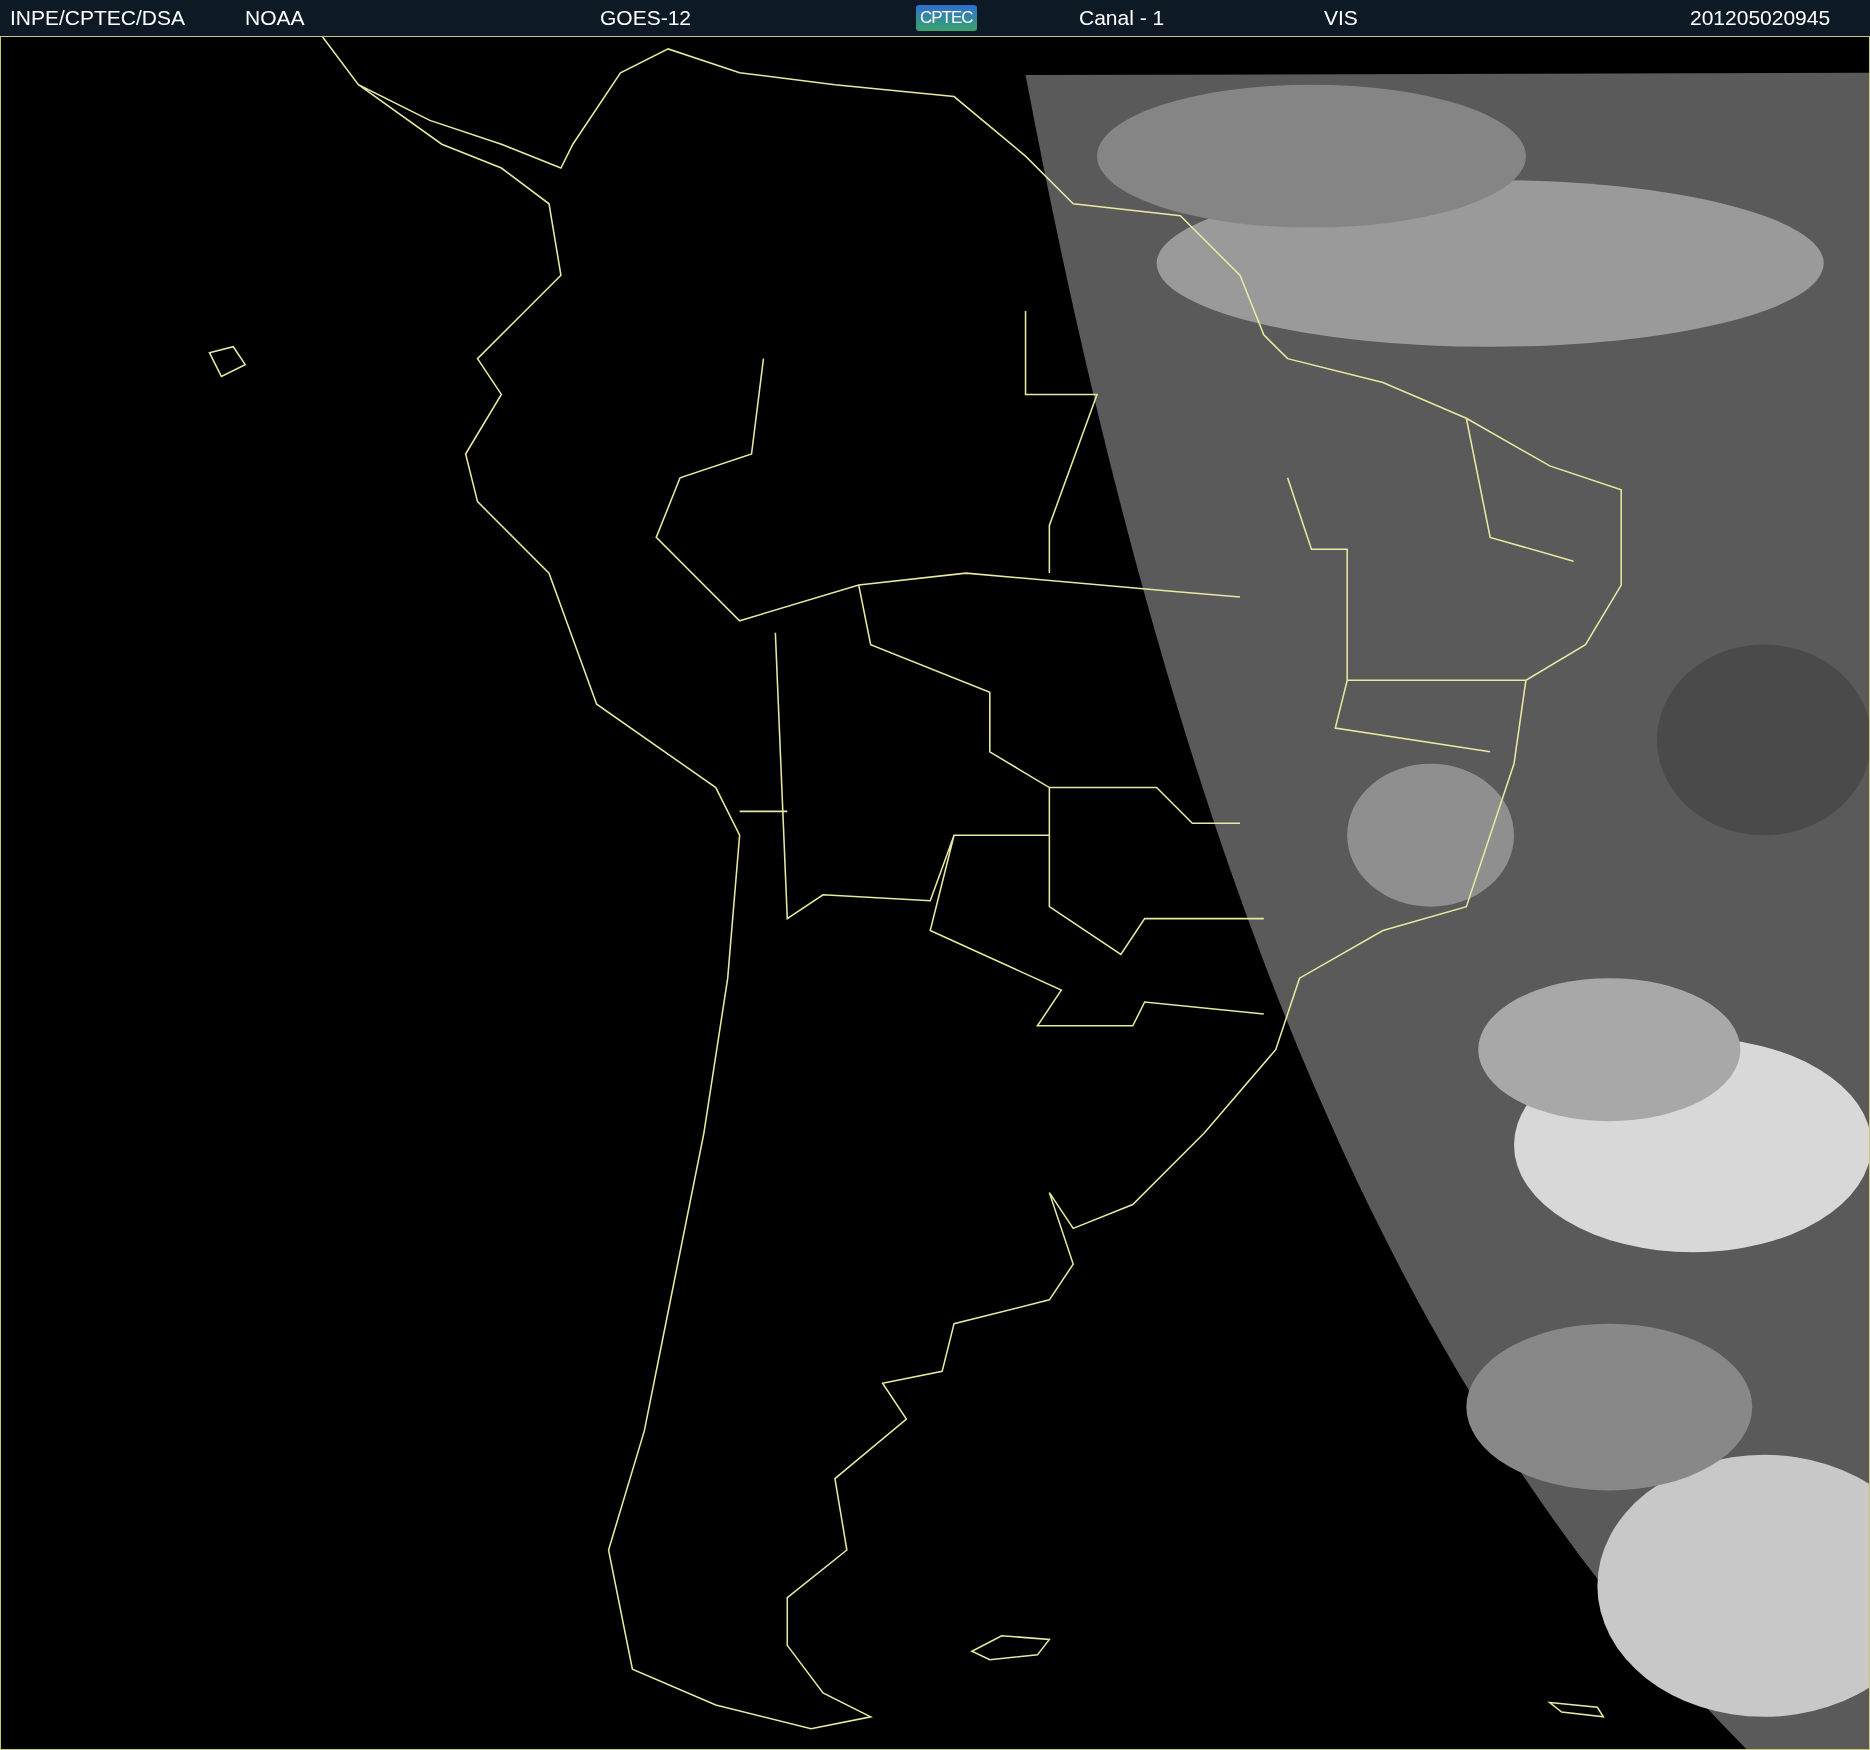  What do you see at coordinates (1122, 18) in the screenshot?
I see `header-label: Canal - 1` at bounding box center [1122, 18].